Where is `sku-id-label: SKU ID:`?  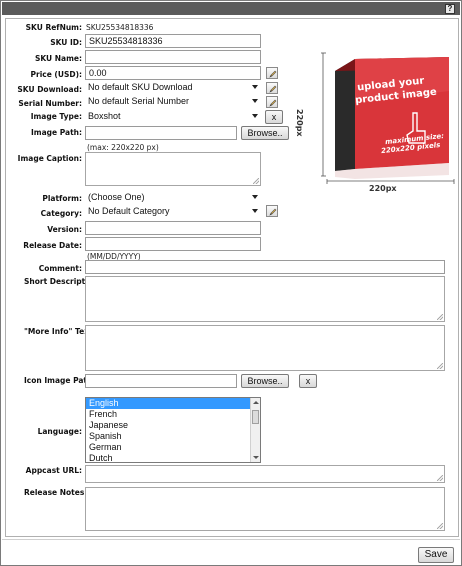
sku-id-label: SKU ID: is located at coordinates (66, 42).